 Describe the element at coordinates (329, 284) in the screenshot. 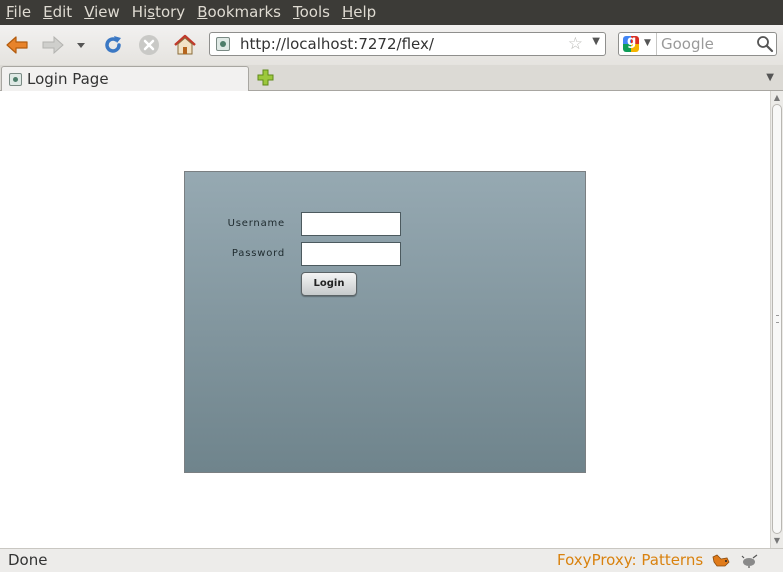

I see `login-button: Login` at that location.